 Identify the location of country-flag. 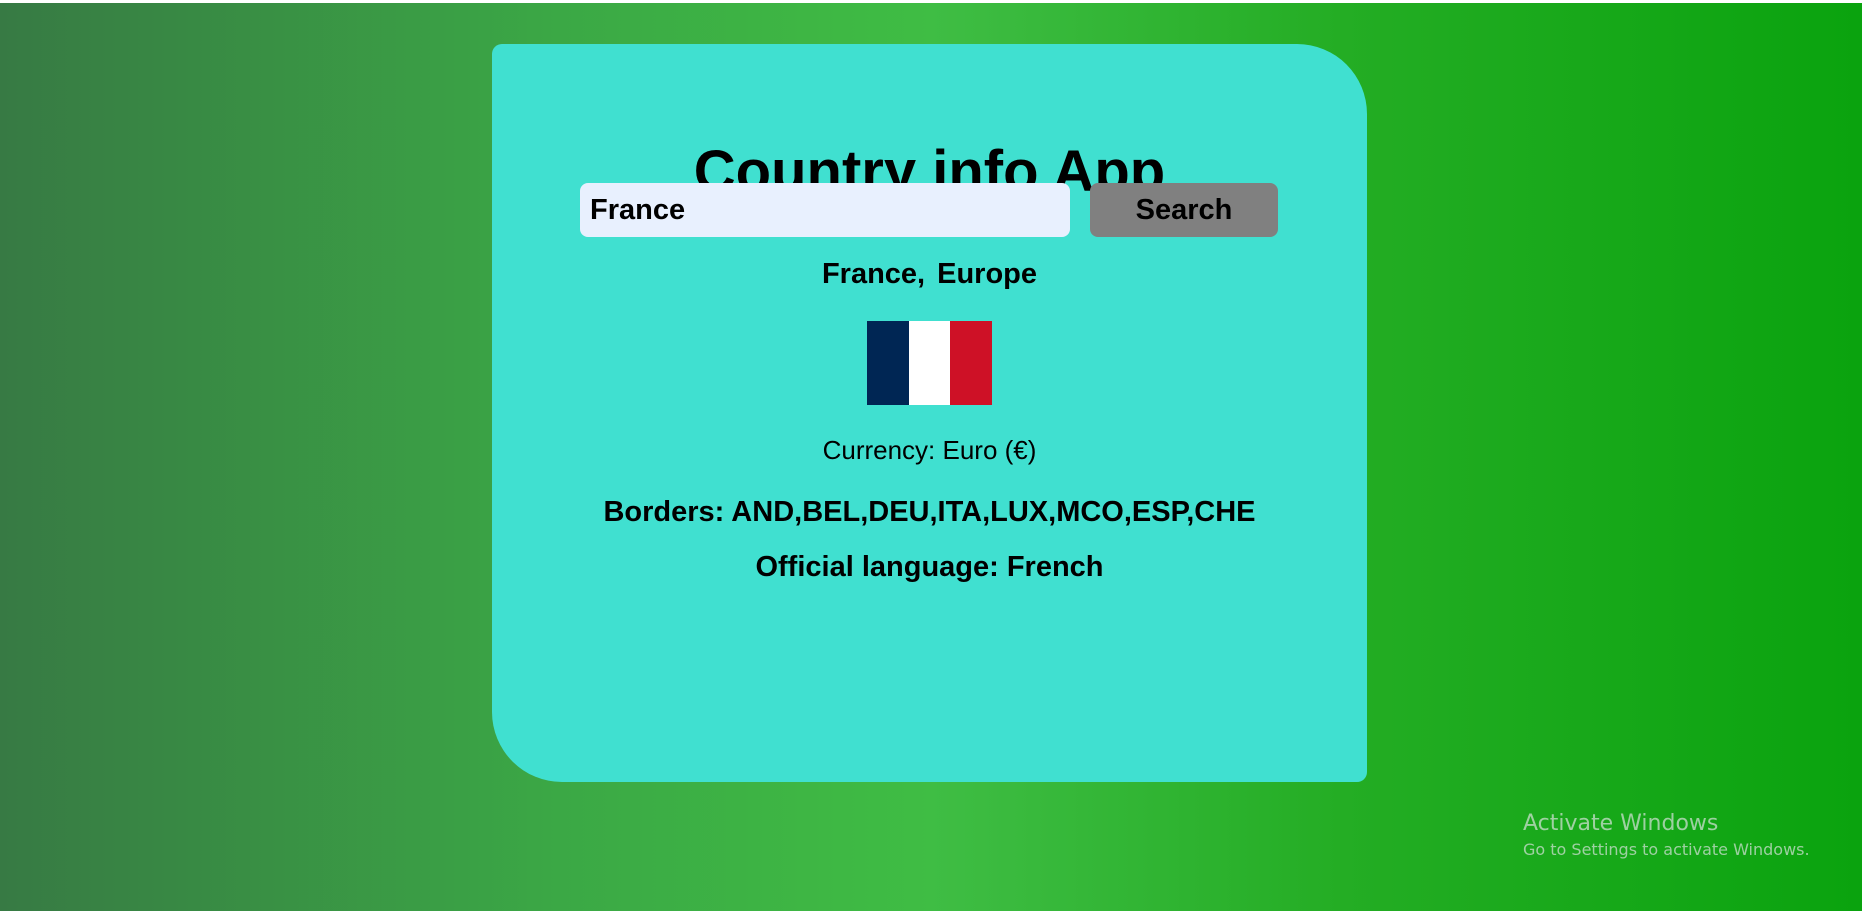
(930, 363).